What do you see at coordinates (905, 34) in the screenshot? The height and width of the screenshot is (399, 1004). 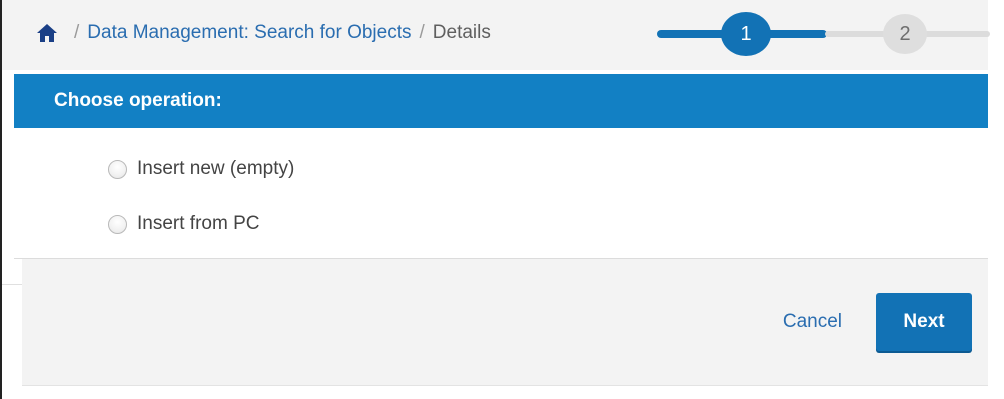 I see `wizard-step-2: 2` at bounding box center [905, 34].